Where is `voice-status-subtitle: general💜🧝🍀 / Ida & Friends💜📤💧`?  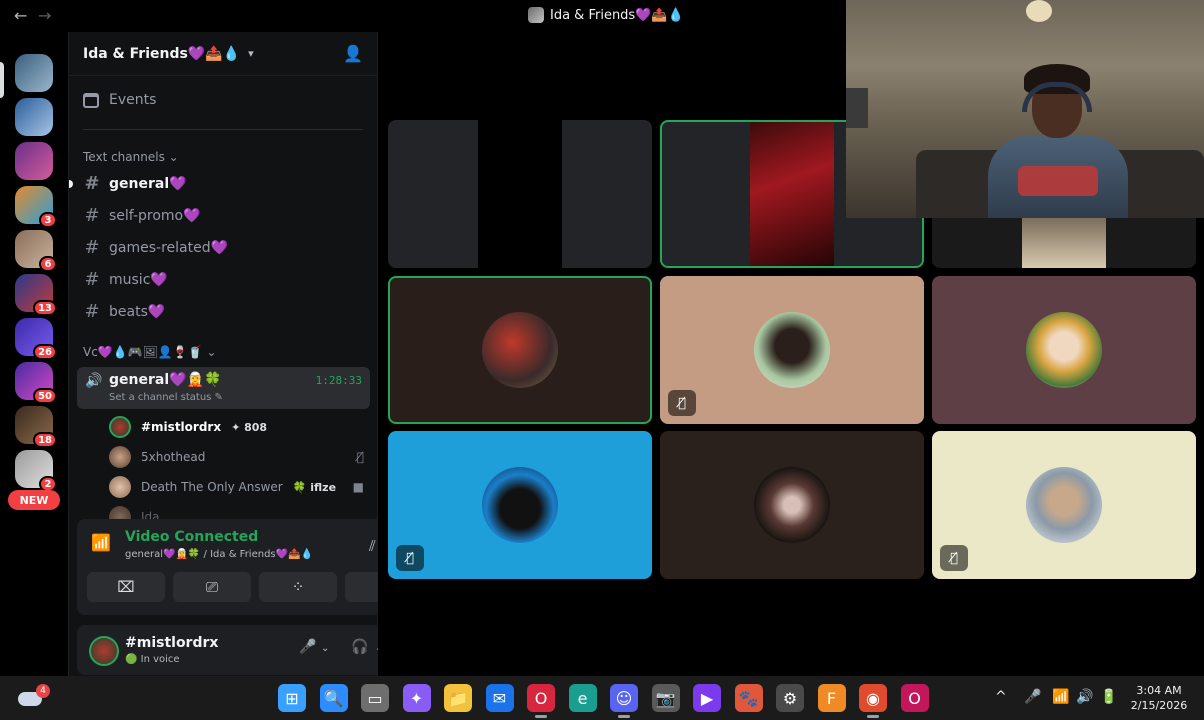 voice-status-subtitle: general💜🧝🍀 / Ida & Friends💜📤💧 is located at coordinates (219, 554).